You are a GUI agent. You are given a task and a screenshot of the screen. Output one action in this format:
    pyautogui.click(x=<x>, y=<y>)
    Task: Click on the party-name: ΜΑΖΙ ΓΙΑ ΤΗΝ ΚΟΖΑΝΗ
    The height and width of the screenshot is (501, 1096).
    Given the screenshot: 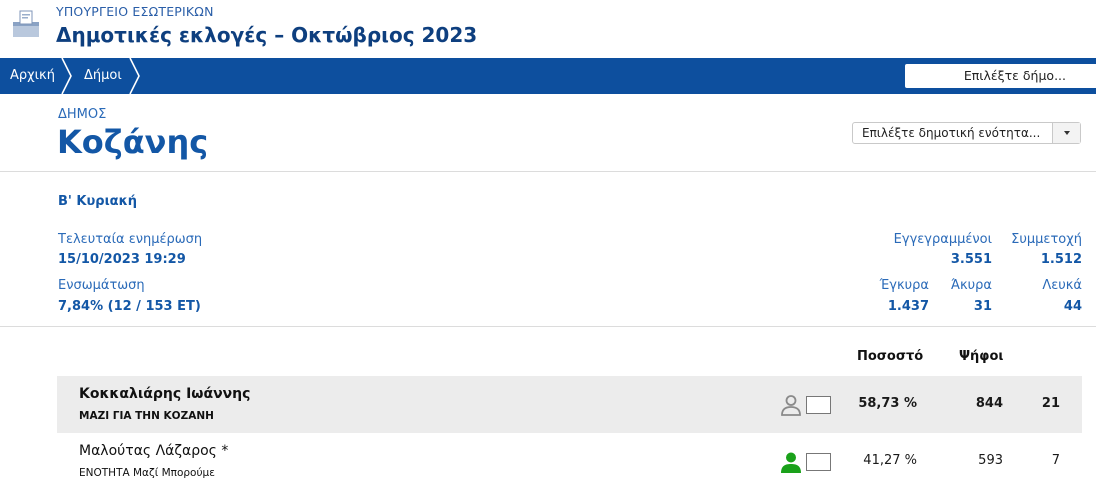 What is the action you would take?
    pyautogui.click(x=146, y=416)
    